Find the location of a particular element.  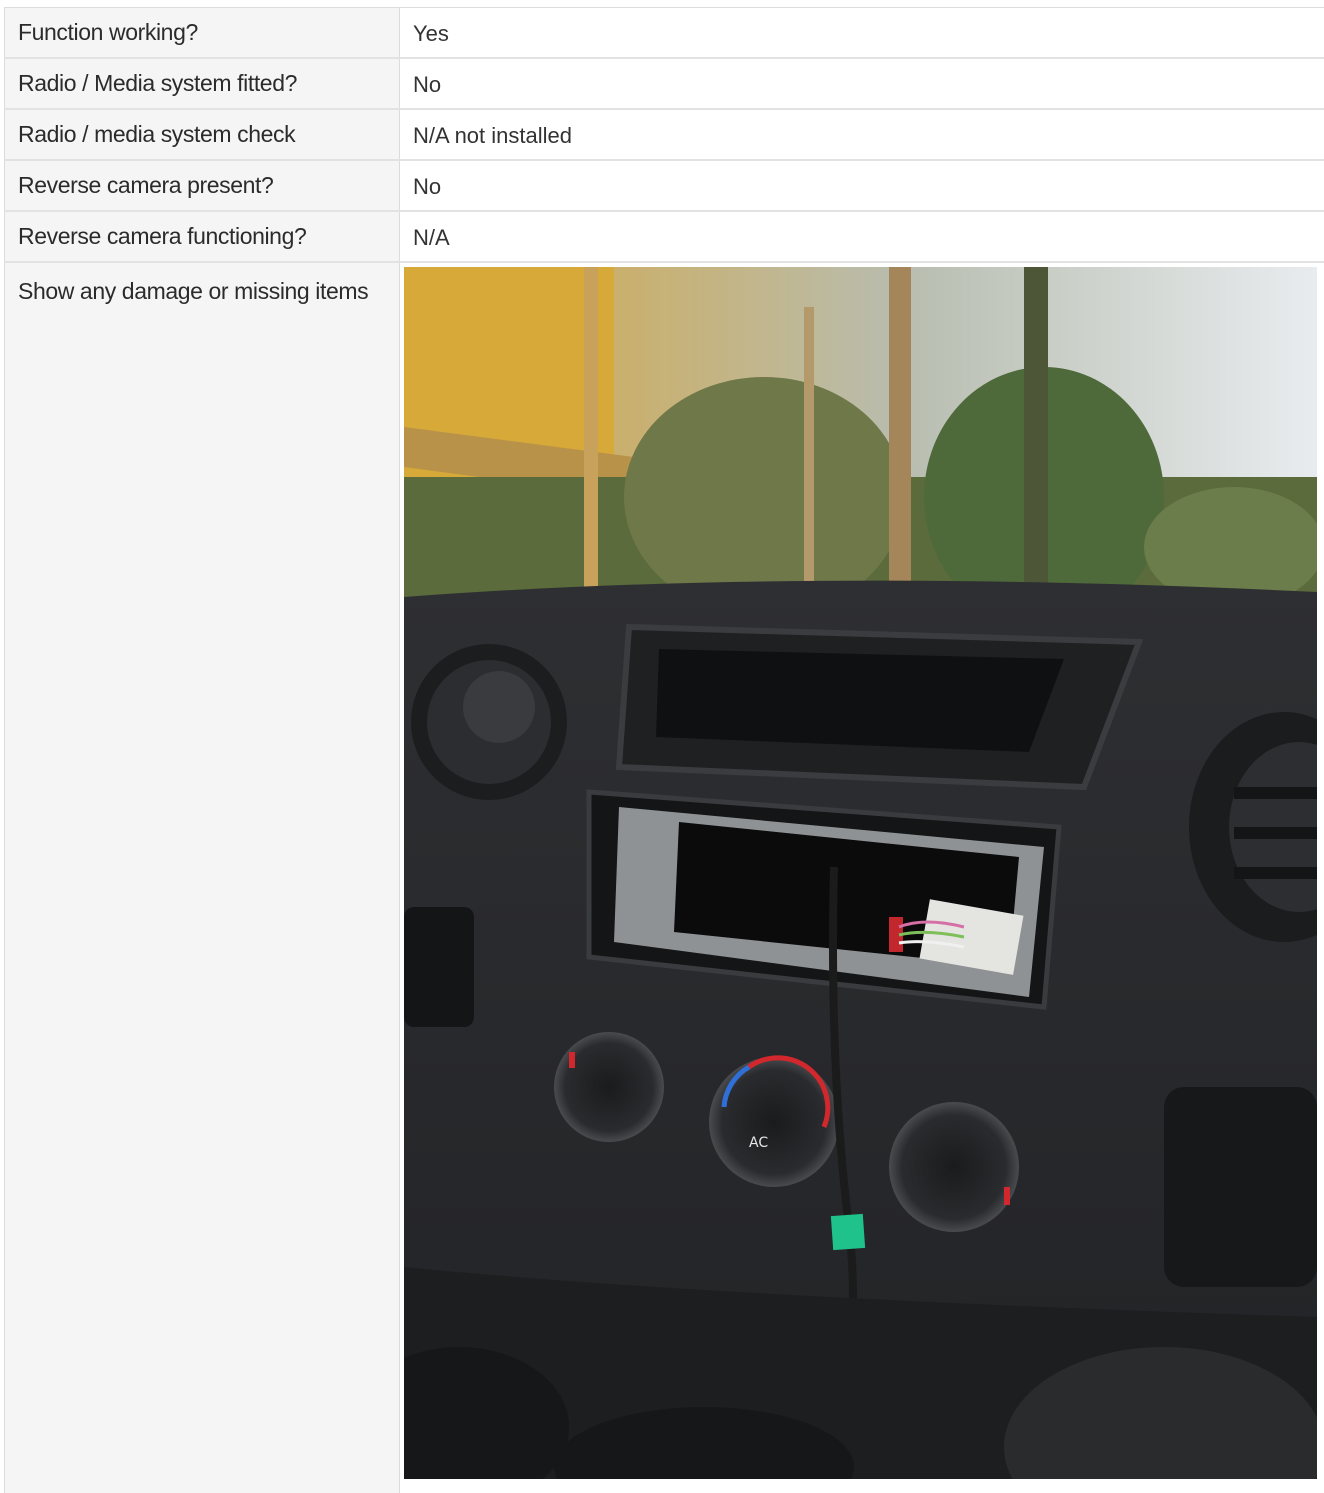

row-label: Radio / Media system fitted? is located at coordinates (202, 83).